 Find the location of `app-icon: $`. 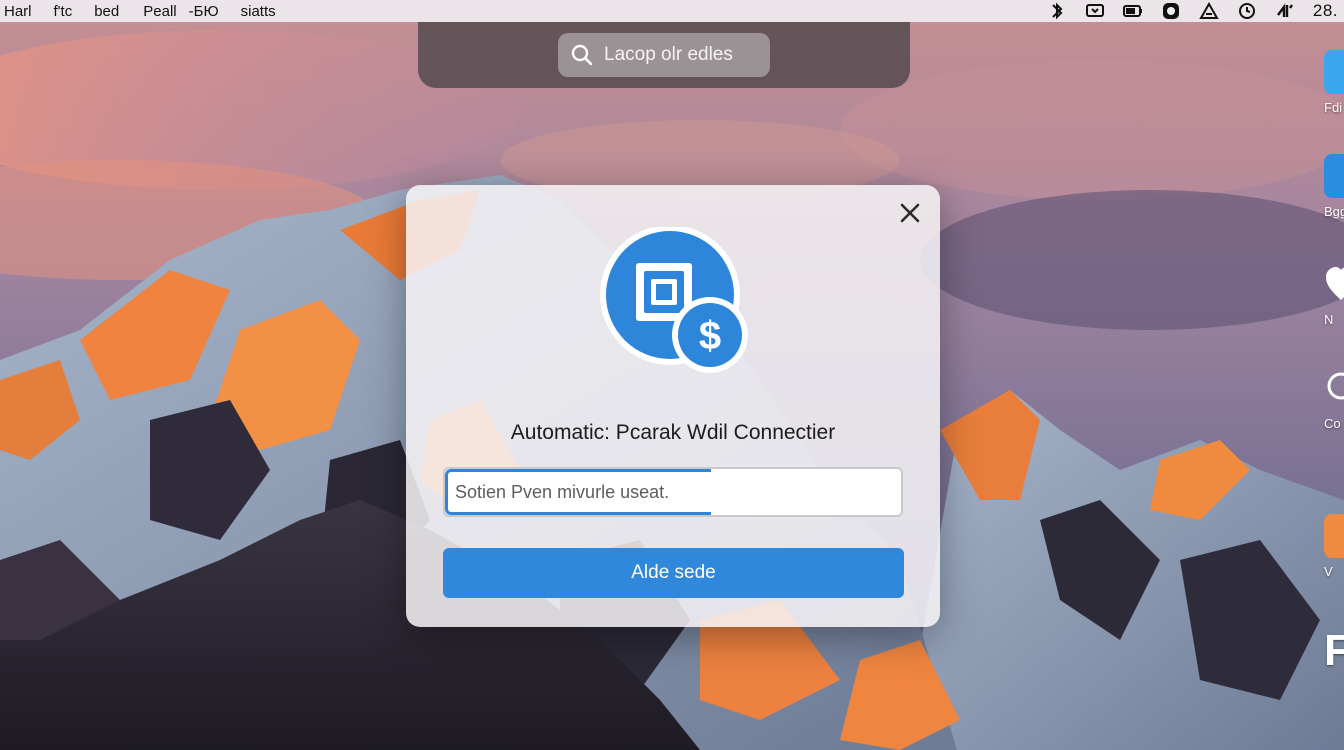

app-icon: $ is located at coordinates (676, 302).